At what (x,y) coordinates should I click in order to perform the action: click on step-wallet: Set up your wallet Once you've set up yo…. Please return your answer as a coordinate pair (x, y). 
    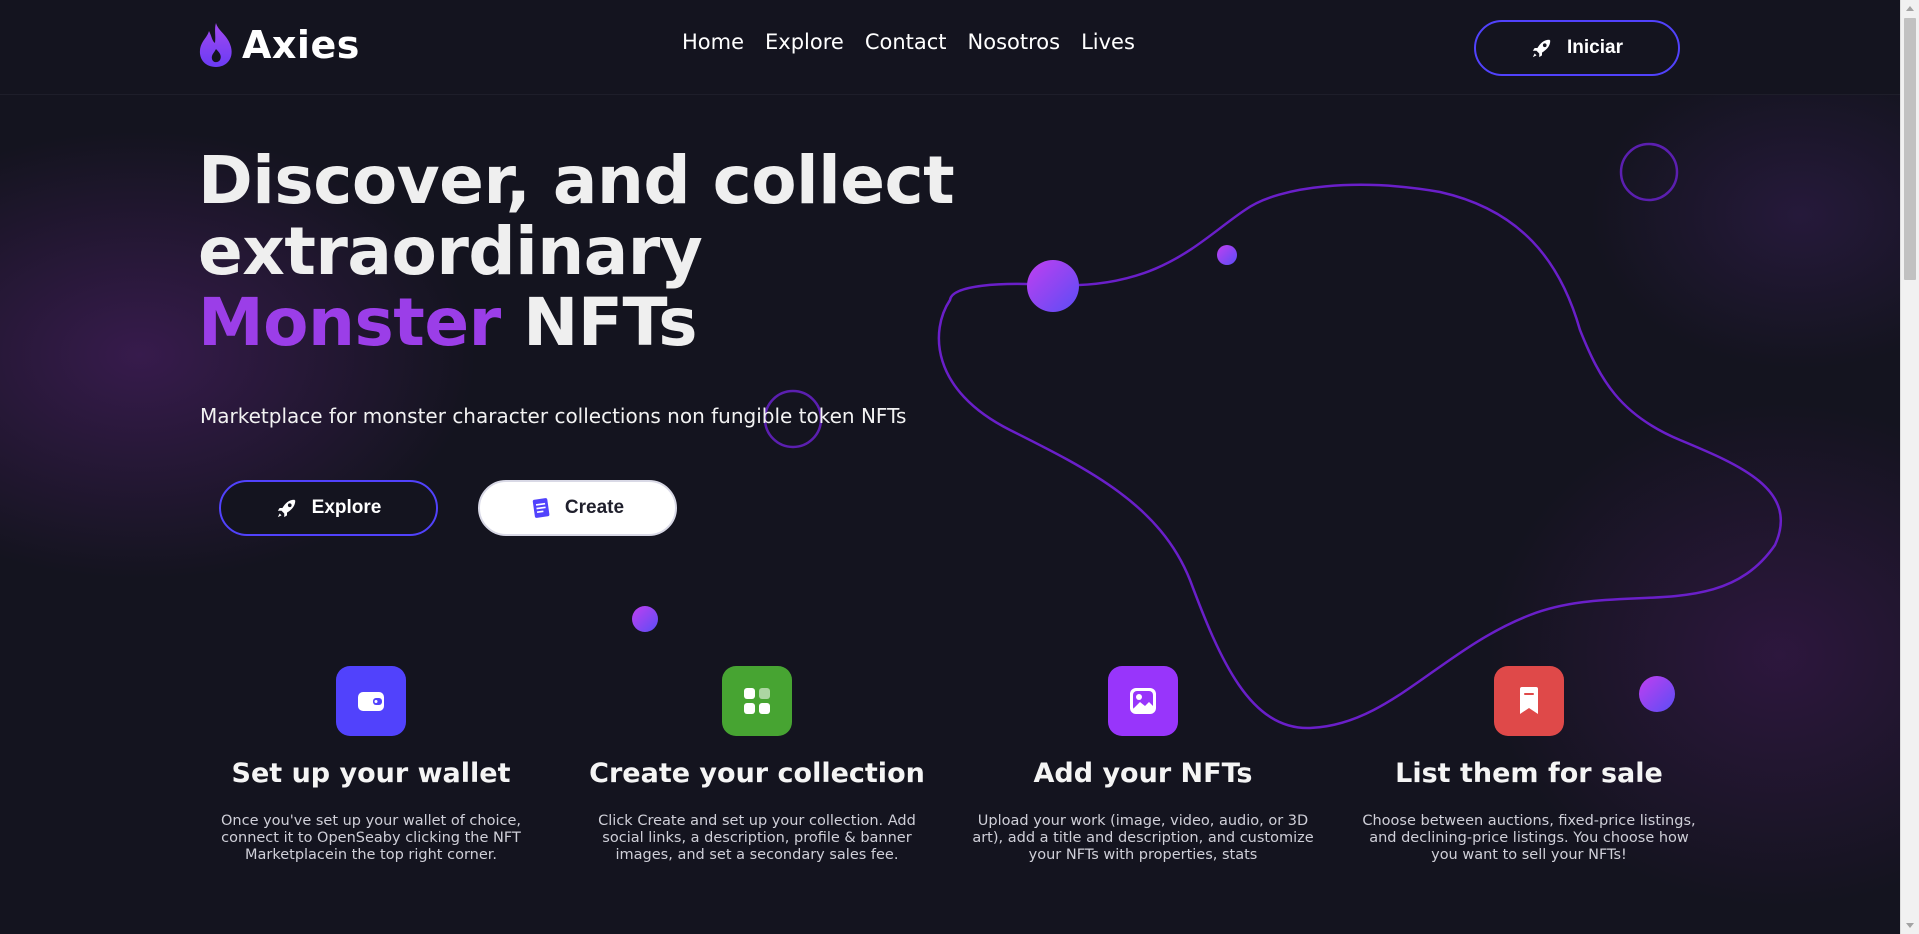
    Looking at the image, I should click on (371, 765).